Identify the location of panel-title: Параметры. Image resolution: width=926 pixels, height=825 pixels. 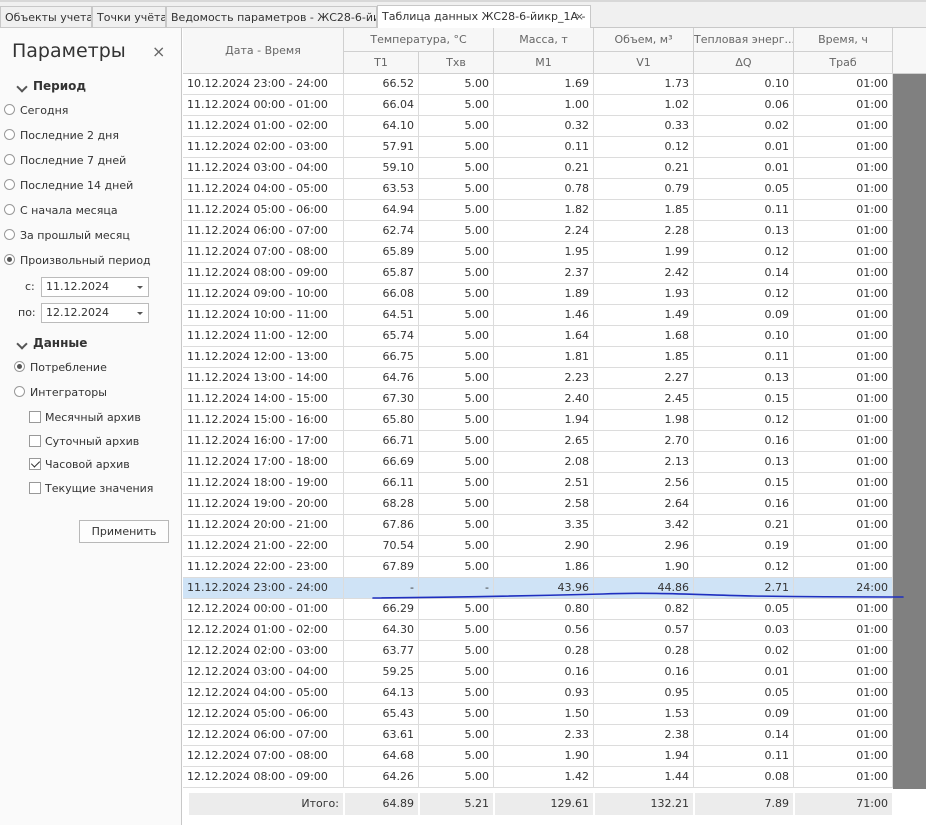
(69, 51).